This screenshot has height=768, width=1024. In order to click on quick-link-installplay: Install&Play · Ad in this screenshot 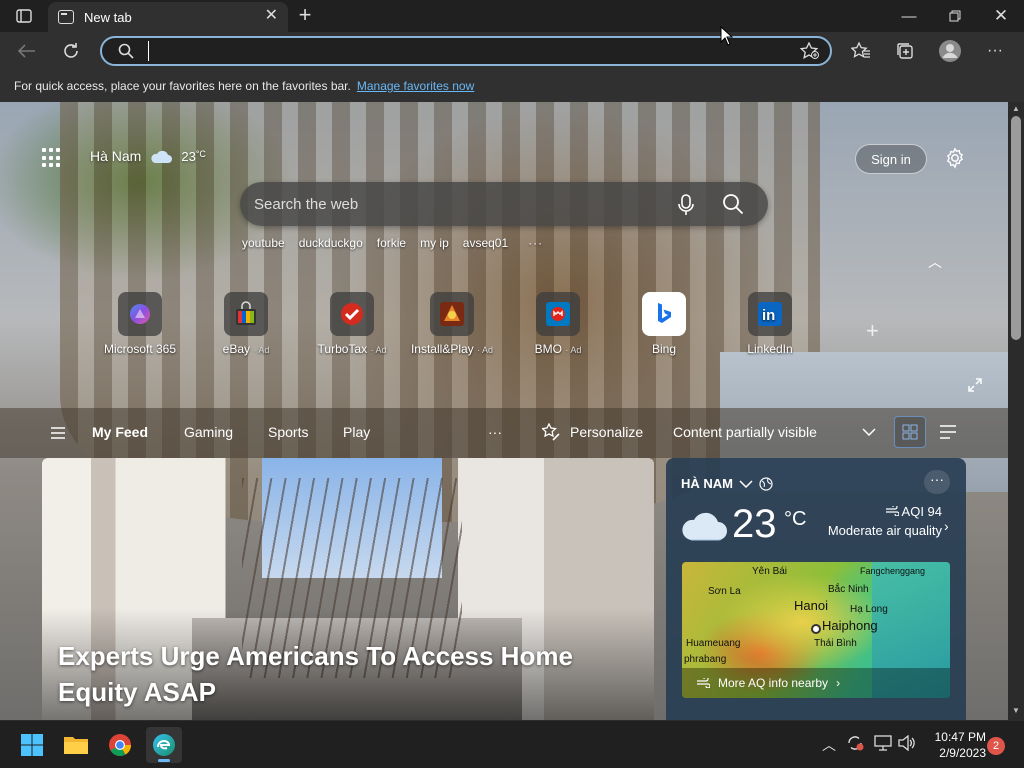, I will do `click(452, 324)`.